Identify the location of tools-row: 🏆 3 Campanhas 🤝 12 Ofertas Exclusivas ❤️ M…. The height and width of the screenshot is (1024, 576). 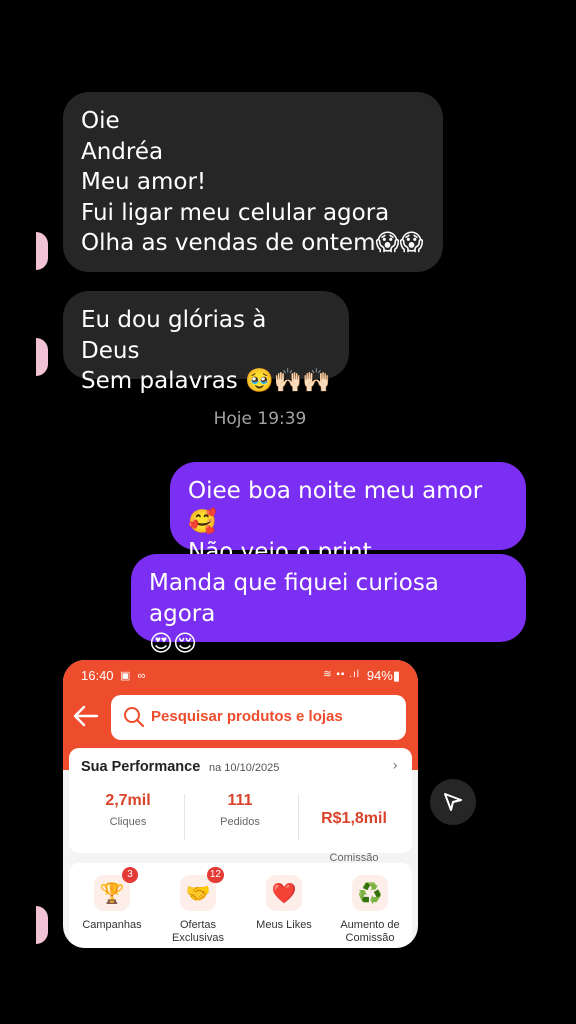
(240, 905).